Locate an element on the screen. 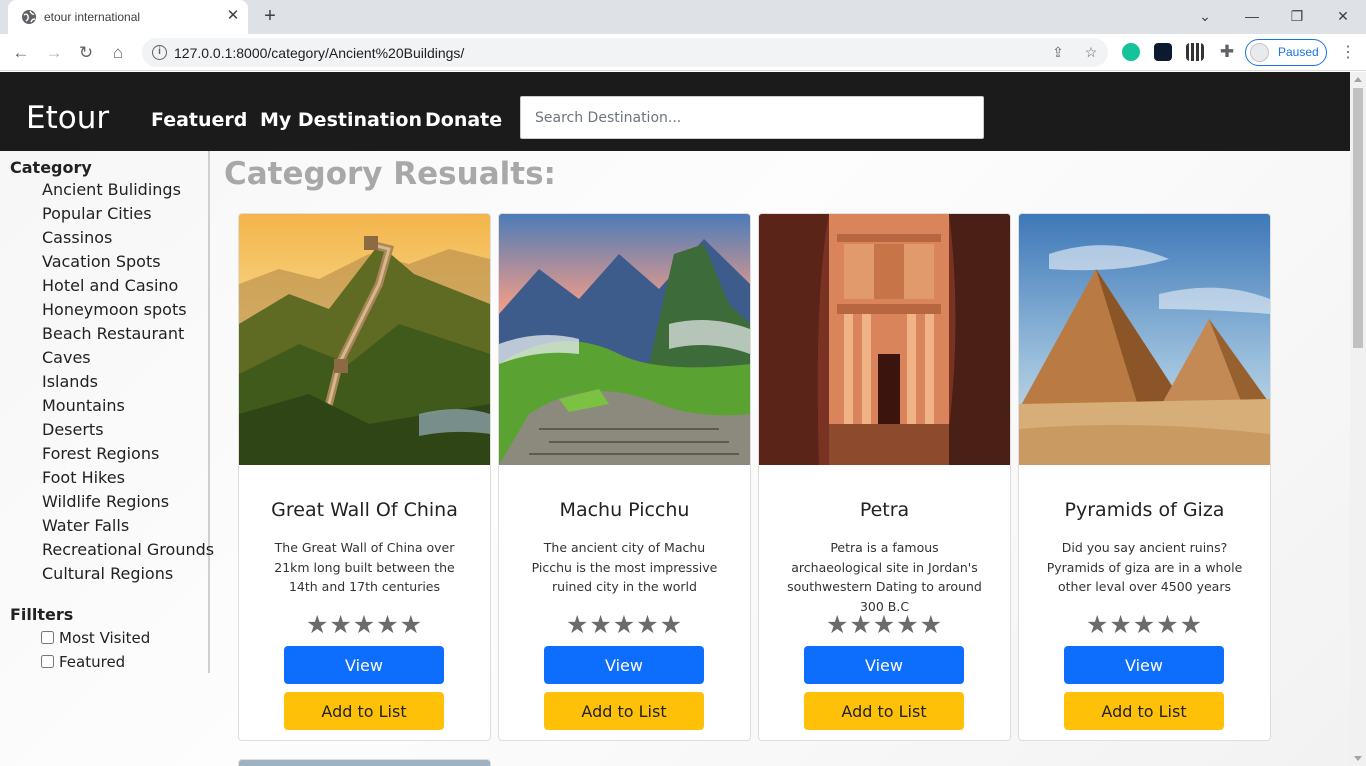 Image resolution: width=1366 pixels, height=766 pixels. category-item: Popular Cities is located at coordinates (97, 213).